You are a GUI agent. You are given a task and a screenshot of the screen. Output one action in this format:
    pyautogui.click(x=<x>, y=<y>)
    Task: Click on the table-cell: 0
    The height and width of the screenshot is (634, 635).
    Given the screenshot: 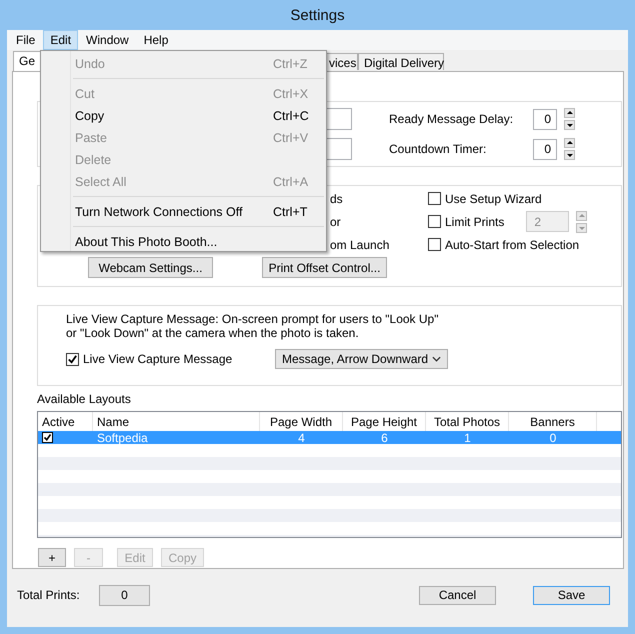 What is the action you would take?
    pyautogui.click(x=553, y=437)
    